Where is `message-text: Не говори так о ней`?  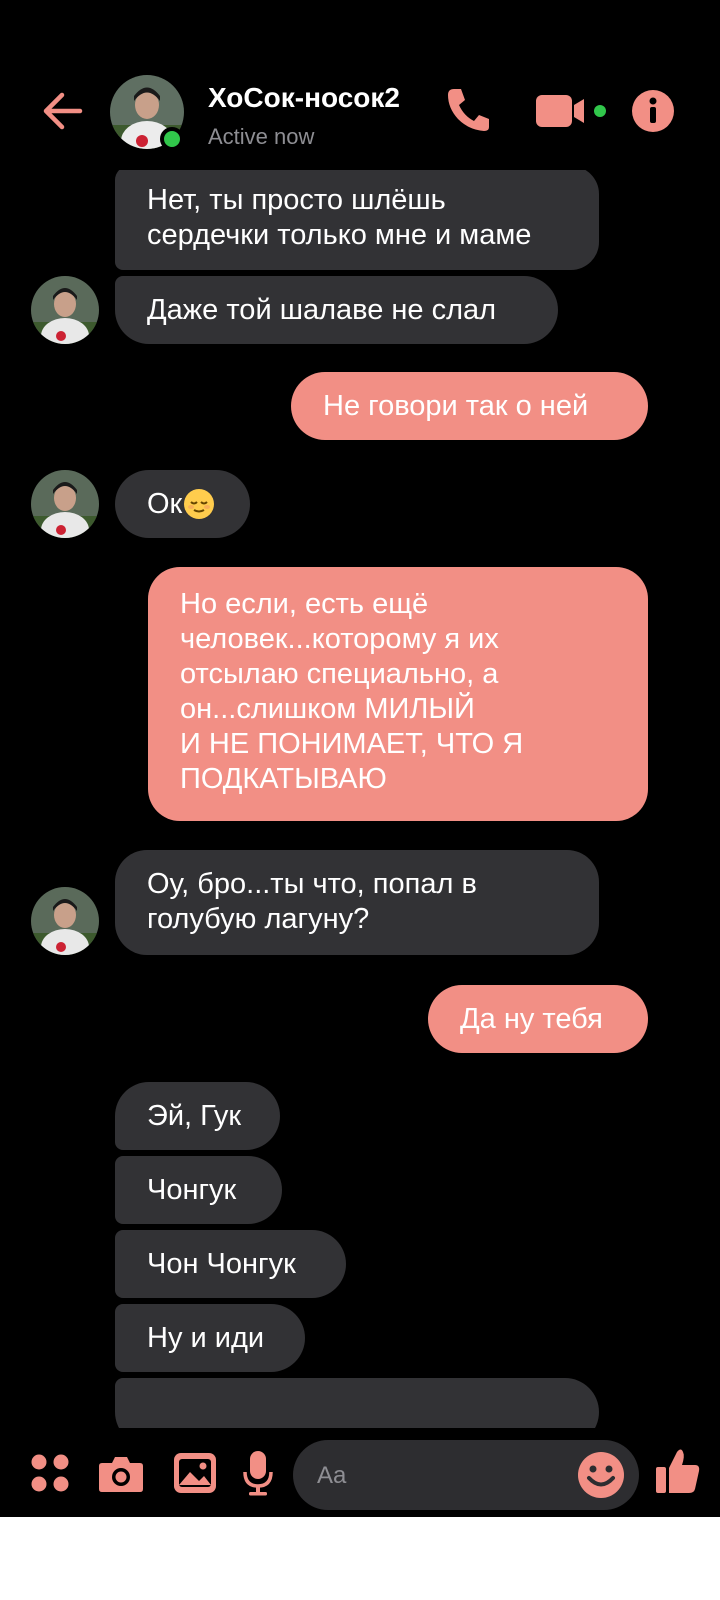
message-text: Не говори так о ней is located at coordinates (456, 405).